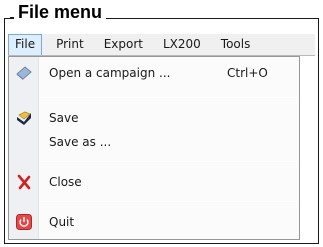  I want to click on open-campaign-icon, so click(24, 73).